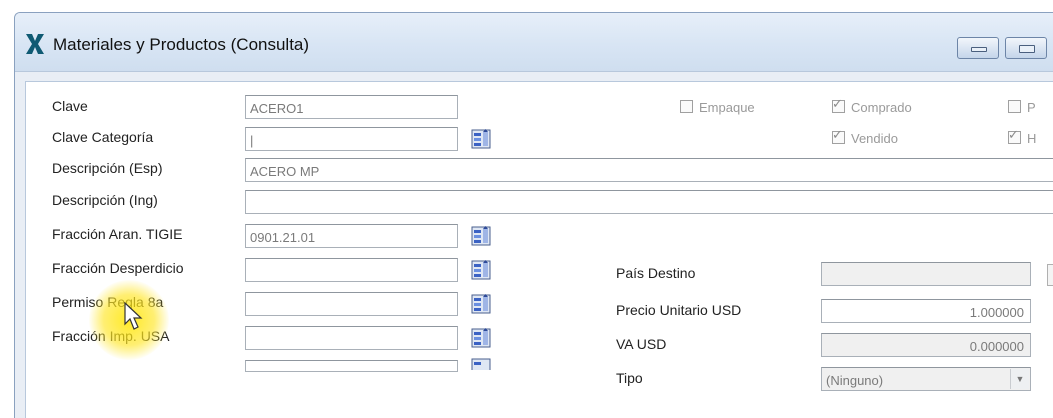  I want to click on chevron-down-icon: ▼, so click(1019, 379).